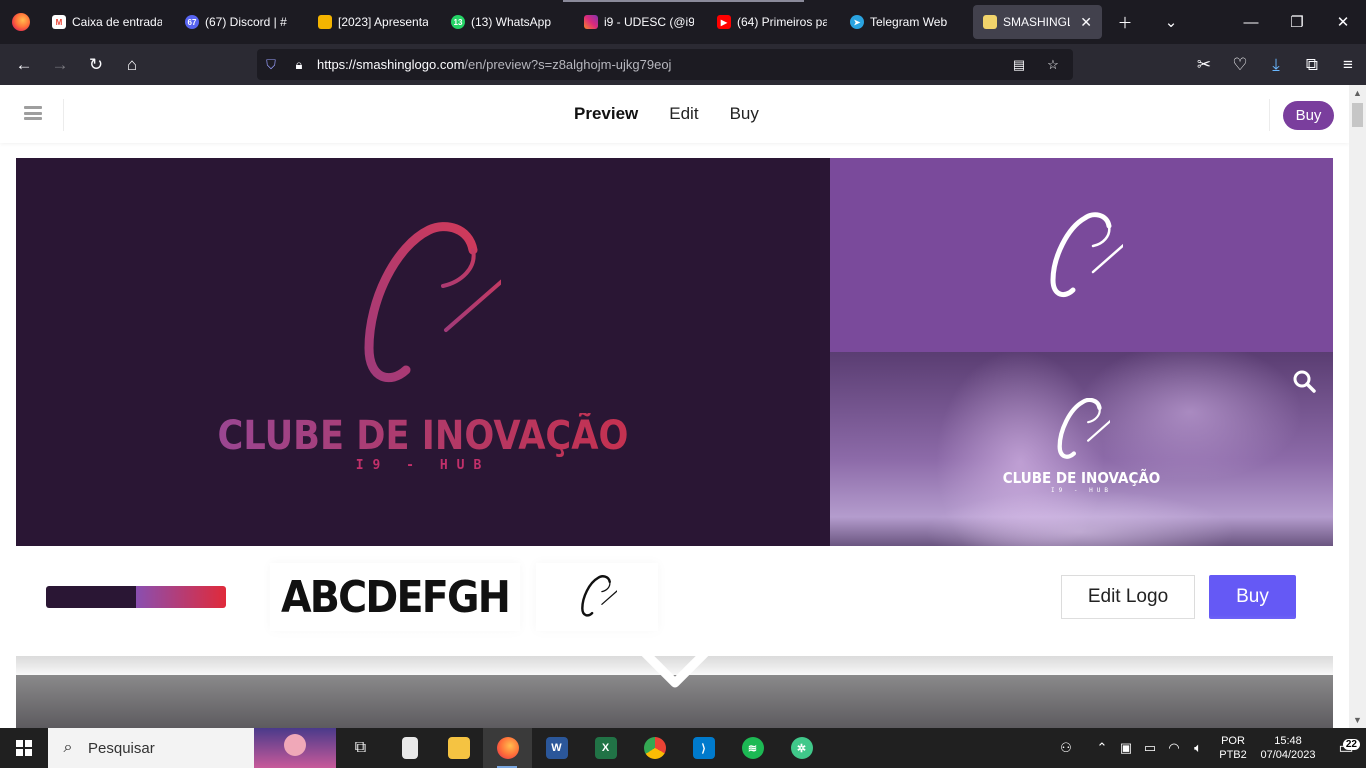 The image size is (1366, 768). What do you see at coordinates (295, 748) in the screenshot?
I see `search-highlight-image` at bounding box center [295, 748].